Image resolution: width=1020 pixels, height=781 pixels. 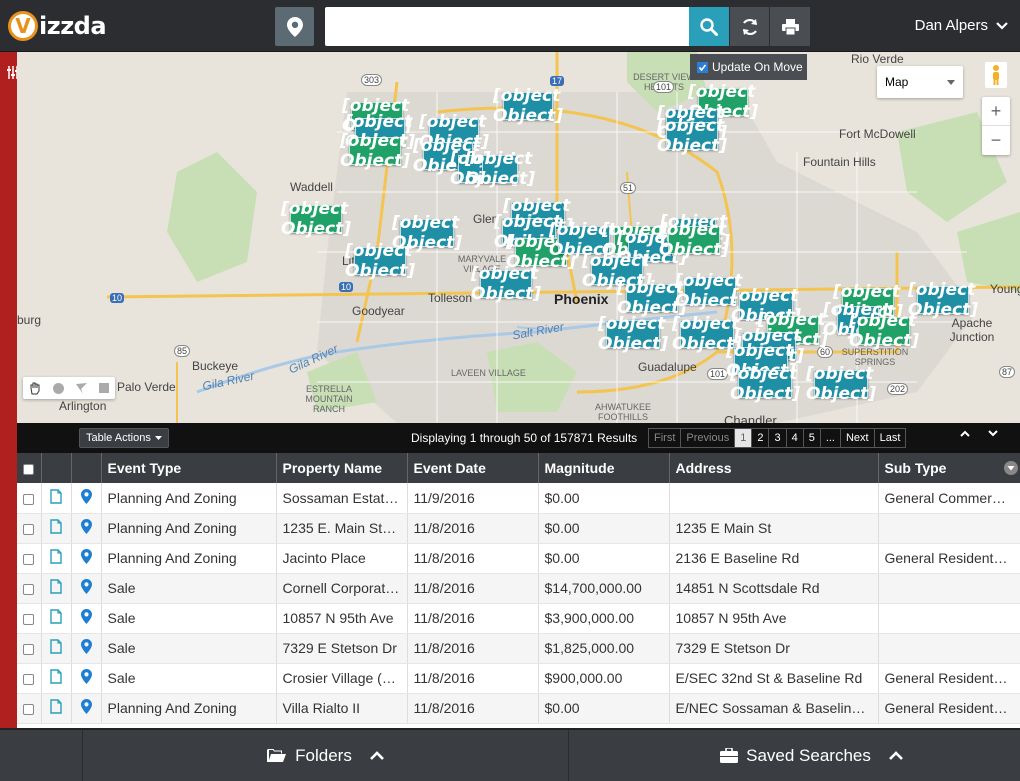 What do you see at coordinates (1010, 468) in the screenshot?
I see `column-menu-icon` at bounding box center [1010, 468].